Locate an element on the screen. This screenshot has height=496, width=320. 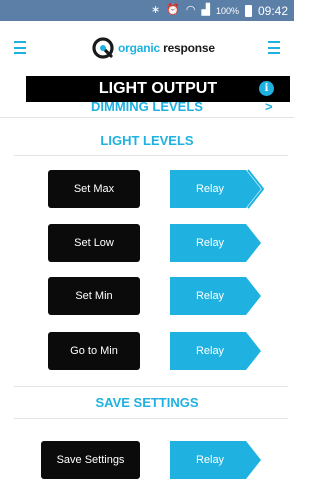
chevron-right-icon: > is located at coordinates (269, 108).